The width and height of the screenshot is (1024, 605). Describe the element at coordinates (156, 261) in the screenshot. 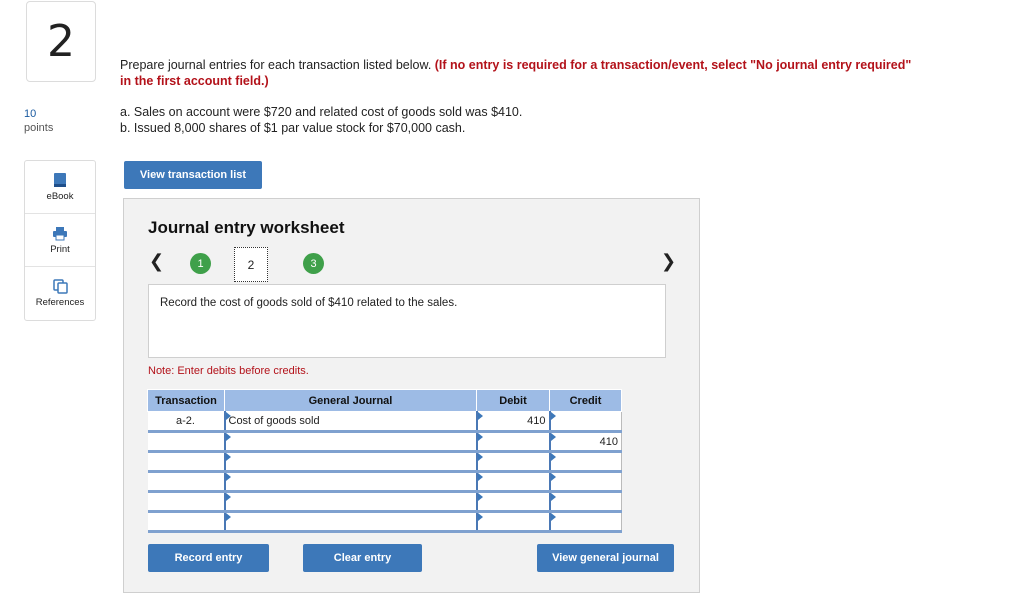

I see `previous-step-button: ❮` at that location.